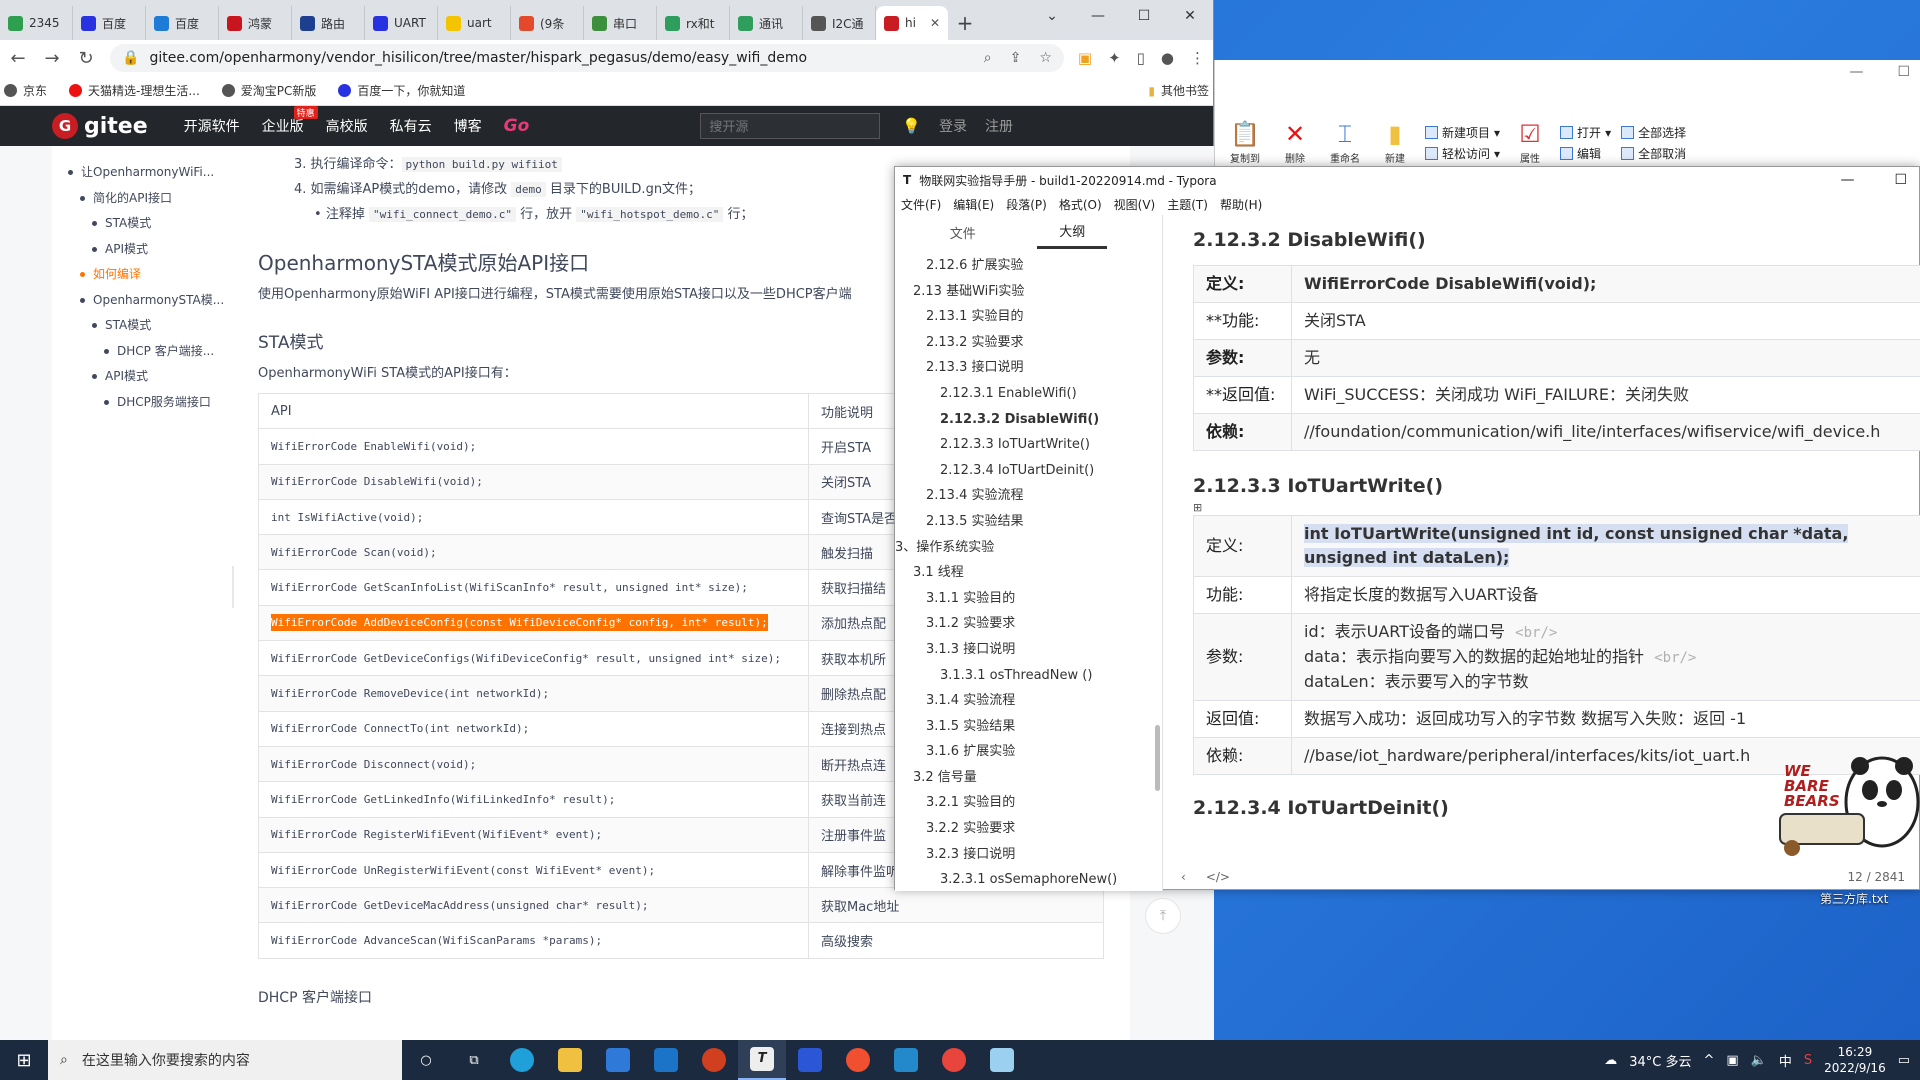 The image size is (1920, 1080). I want to click on outline-item: 2.12.3.4 IoTUartDeinit(), so click(1028, 471).